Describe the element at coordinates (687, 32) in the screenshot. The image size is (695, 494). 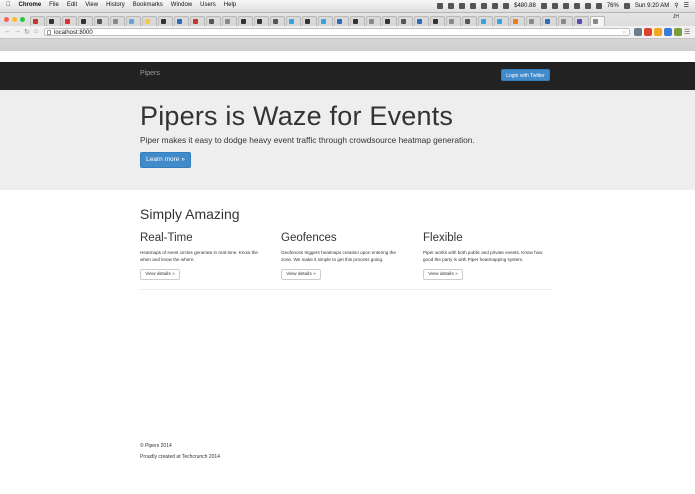
I see `menu-icon: ☰` at that location.